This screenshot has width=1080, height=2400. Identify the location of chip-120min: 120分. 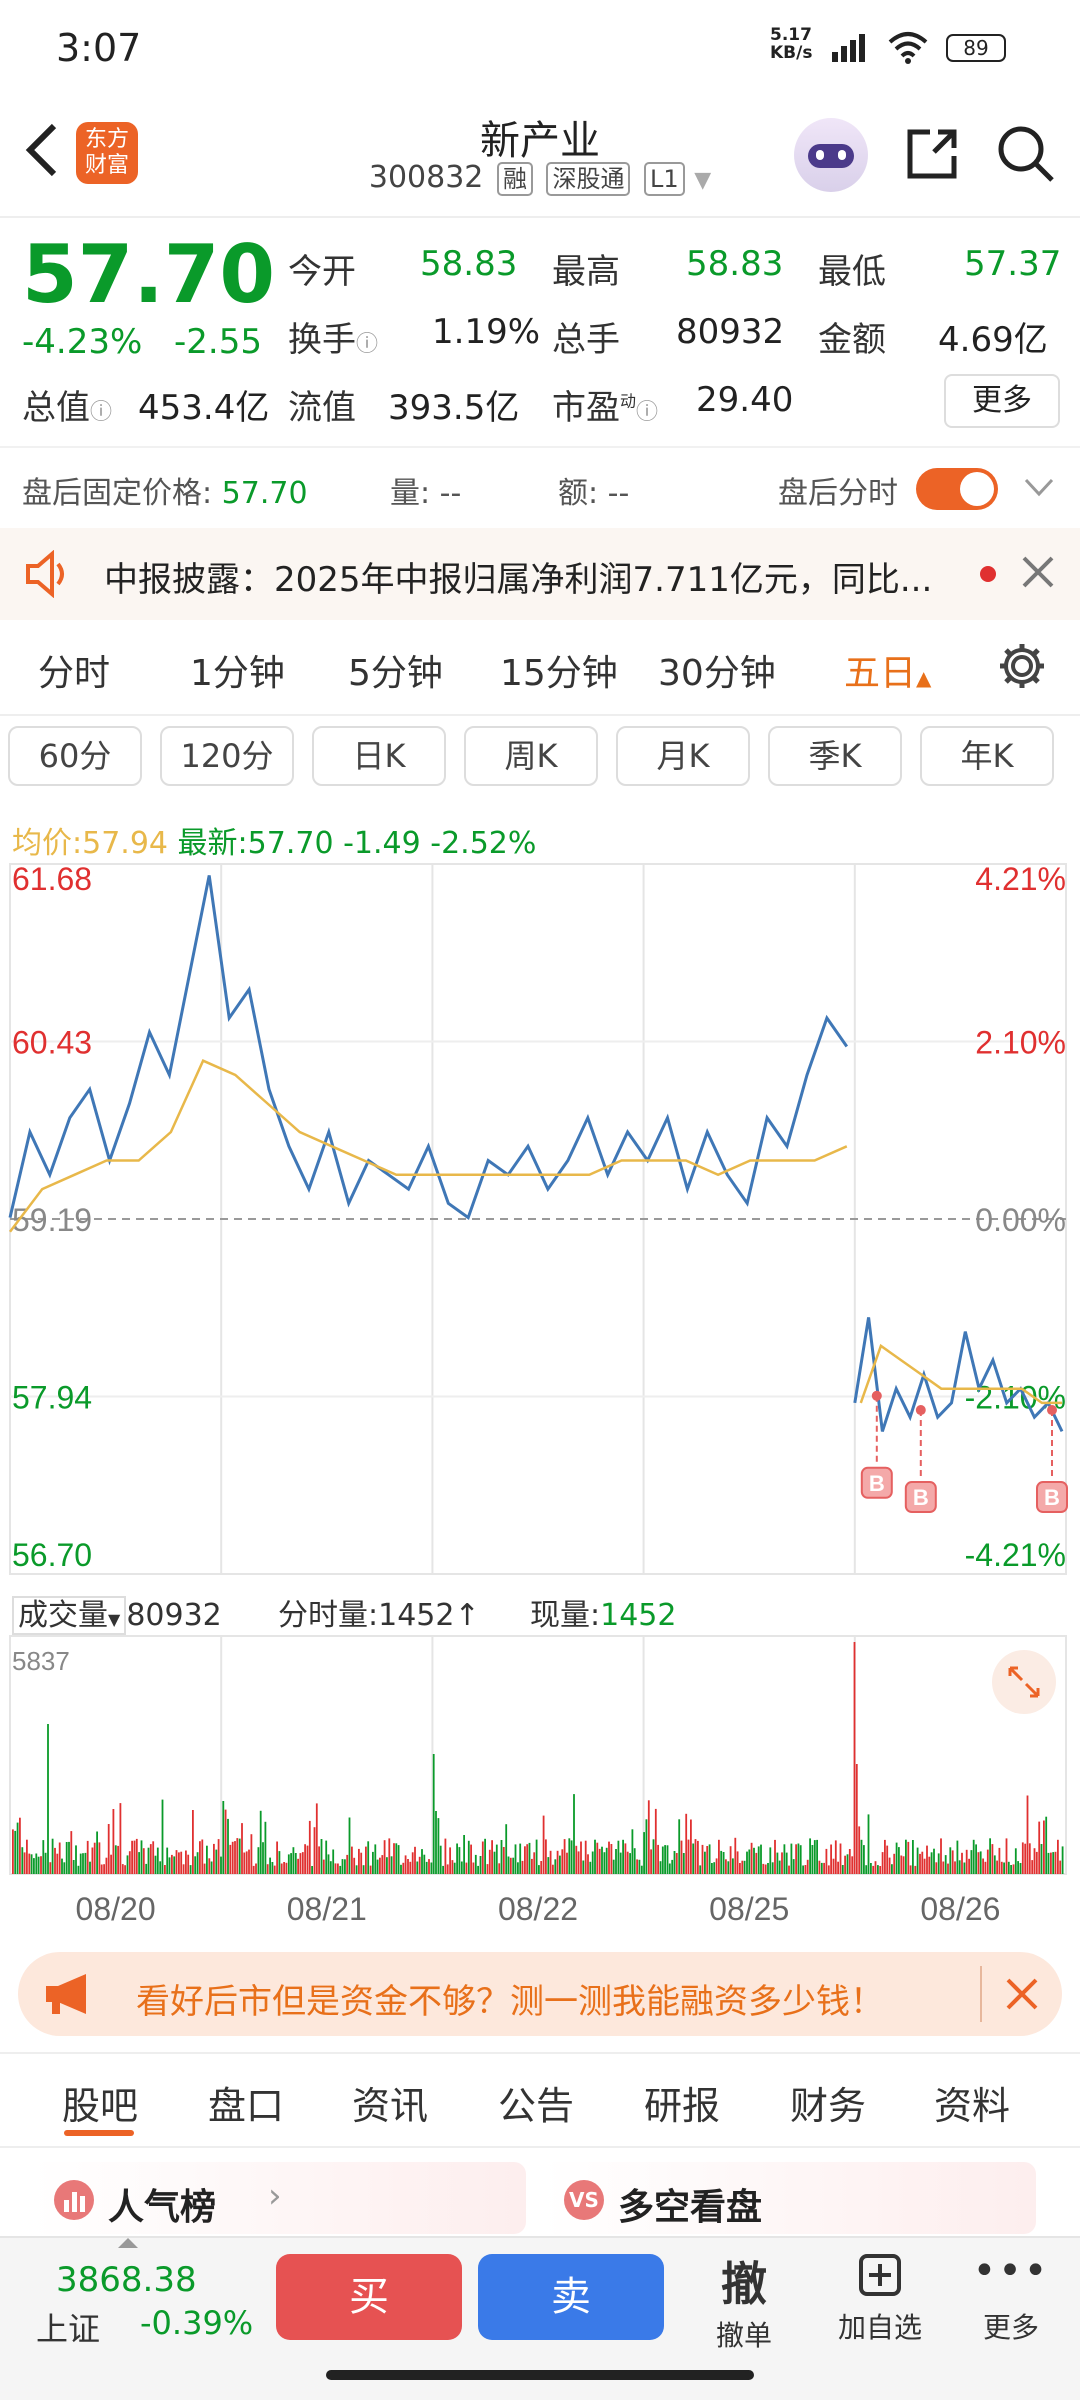
(227, 756).